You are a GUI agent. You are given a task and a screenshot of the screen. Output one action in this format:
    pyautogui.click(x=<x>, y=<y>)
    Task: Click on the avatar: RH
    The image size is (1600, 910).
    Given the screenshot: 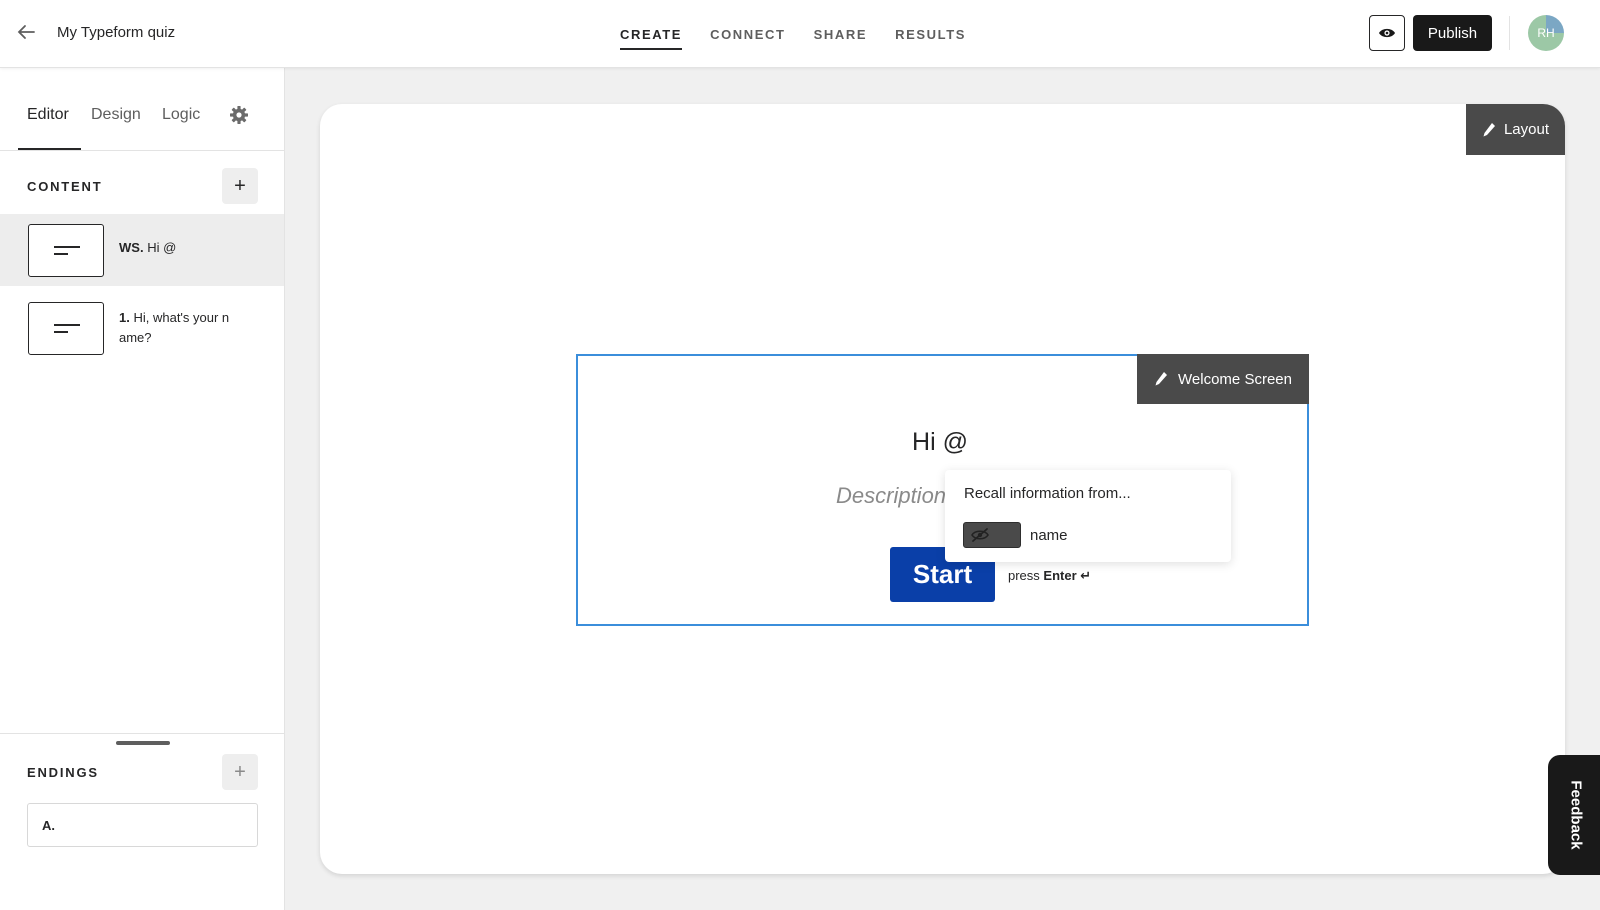 What is the action you would take?
    pyautogui.click(x=1546, y=33)
    